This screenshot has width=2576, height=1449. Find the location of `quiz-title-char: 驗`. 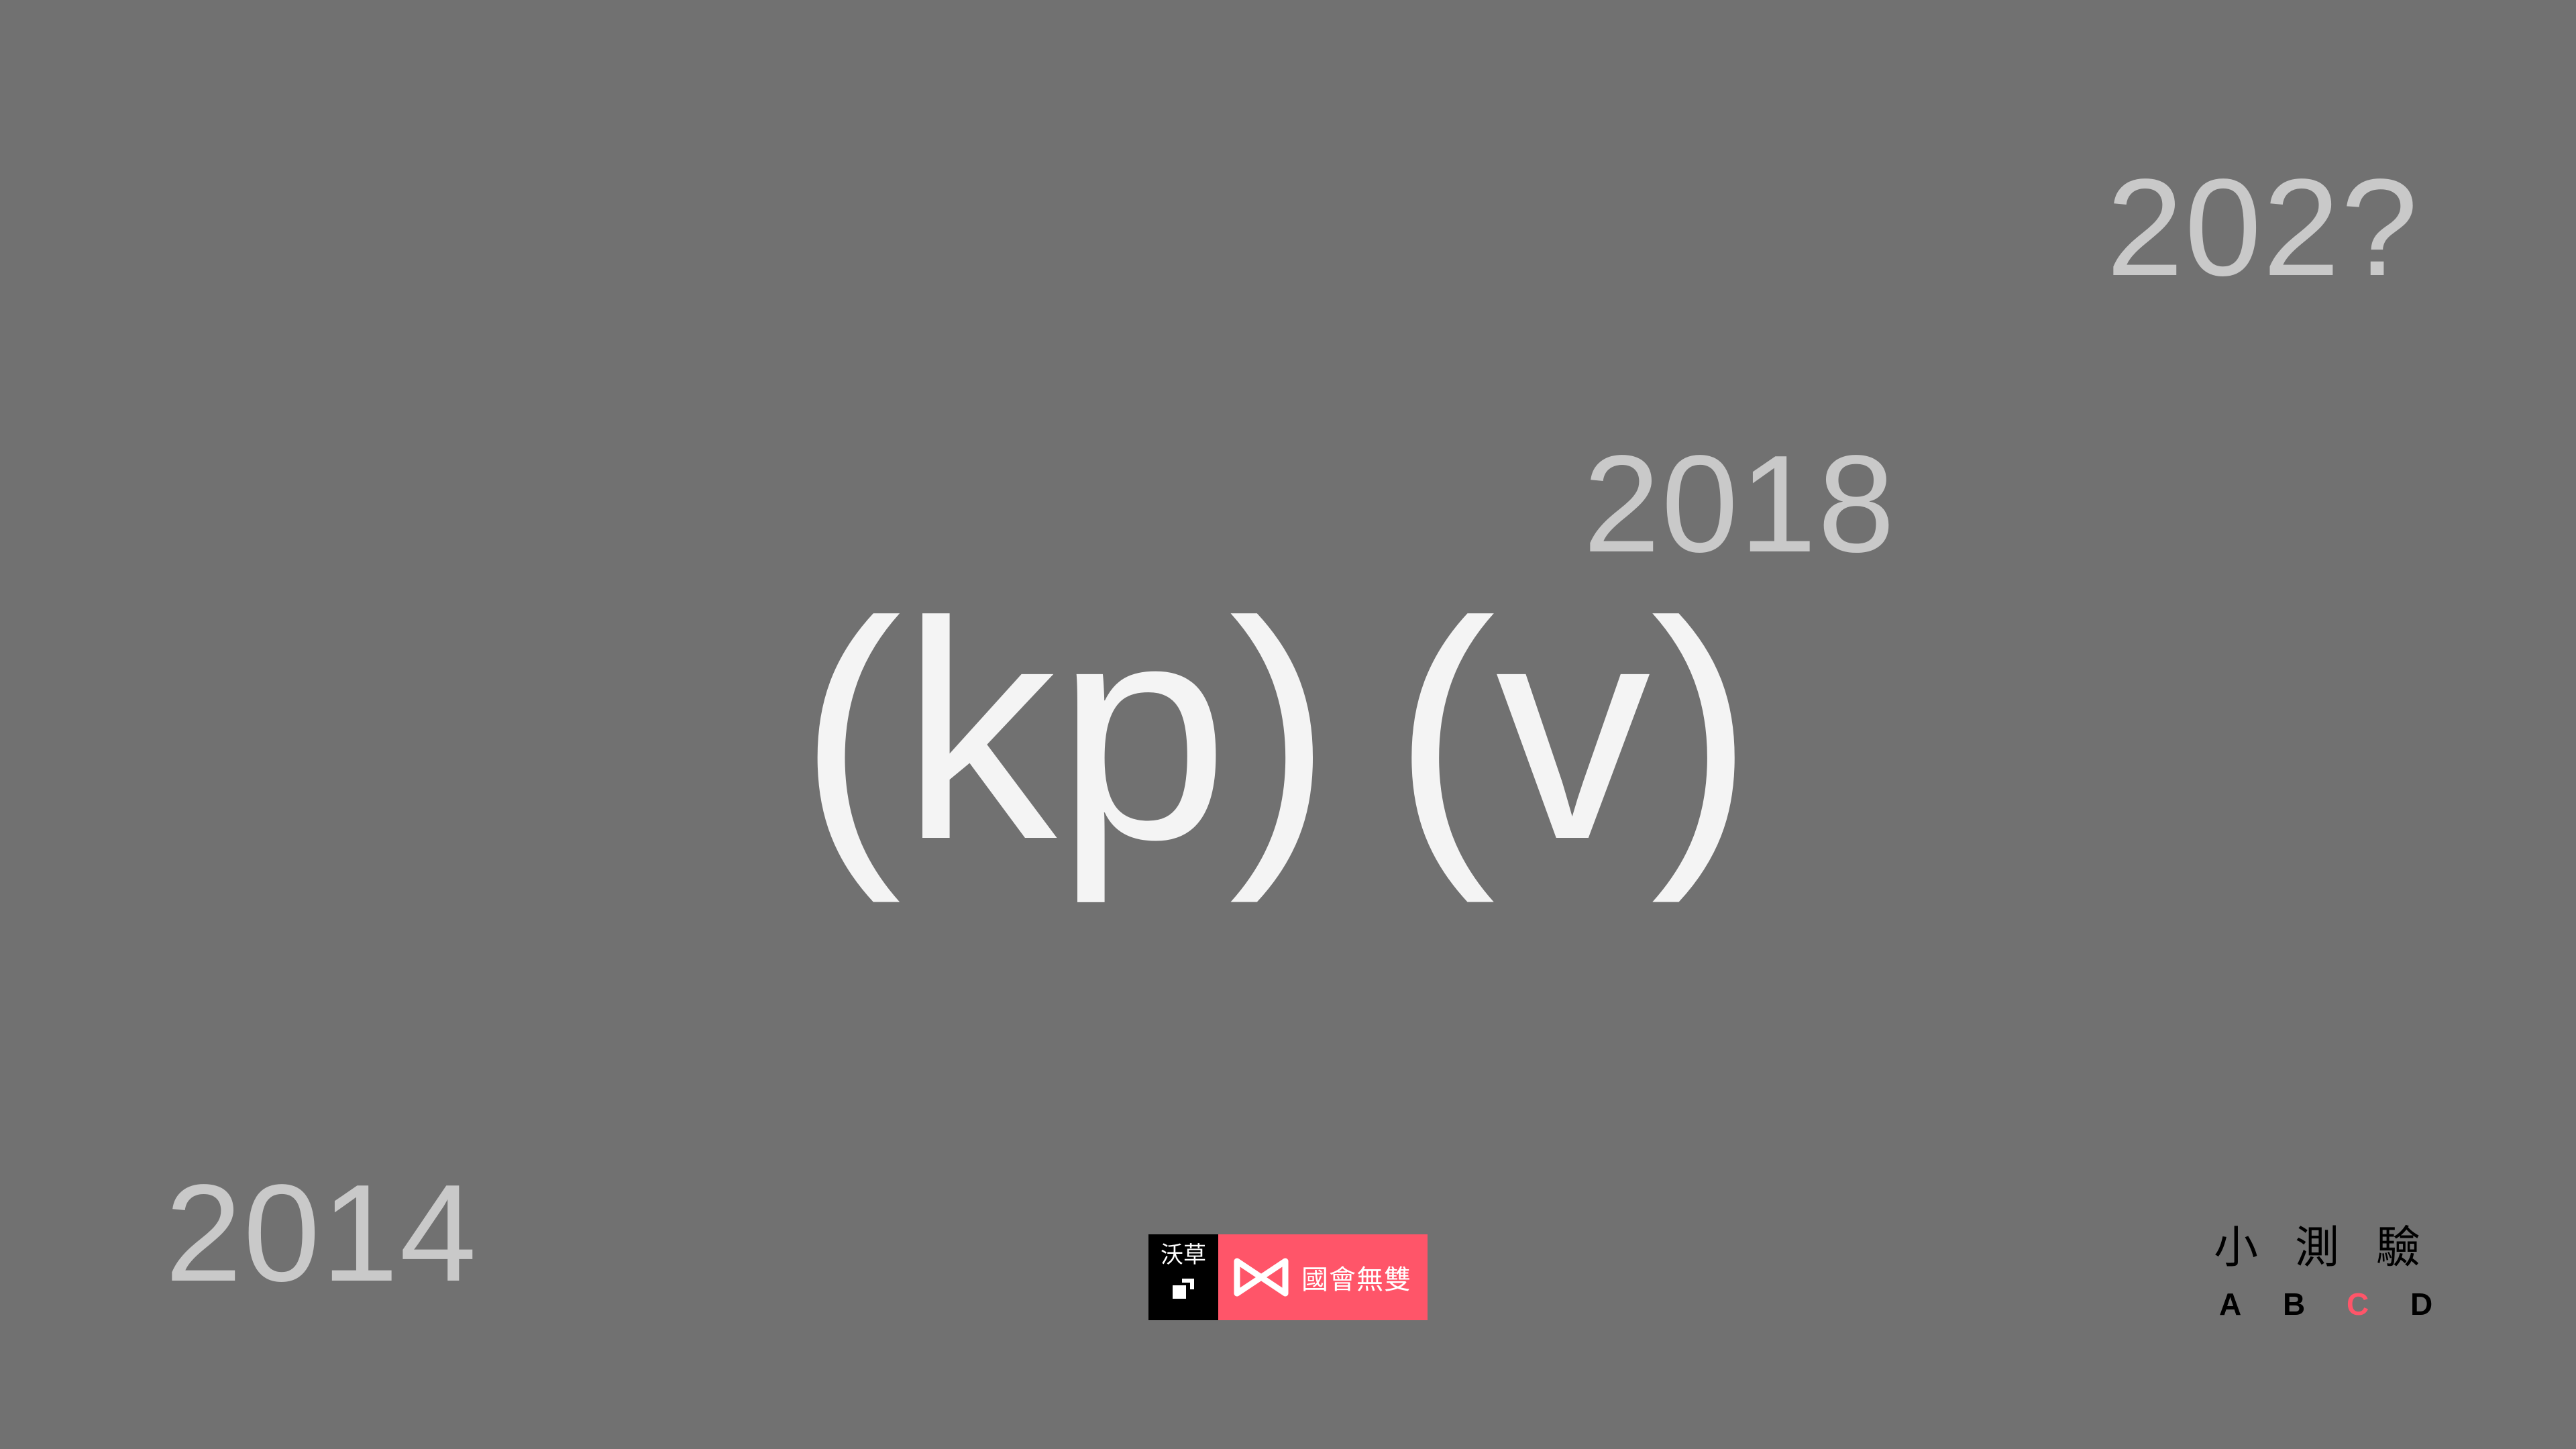

quiz-title-char: 驗 is located at coordinates (2398, 1247).